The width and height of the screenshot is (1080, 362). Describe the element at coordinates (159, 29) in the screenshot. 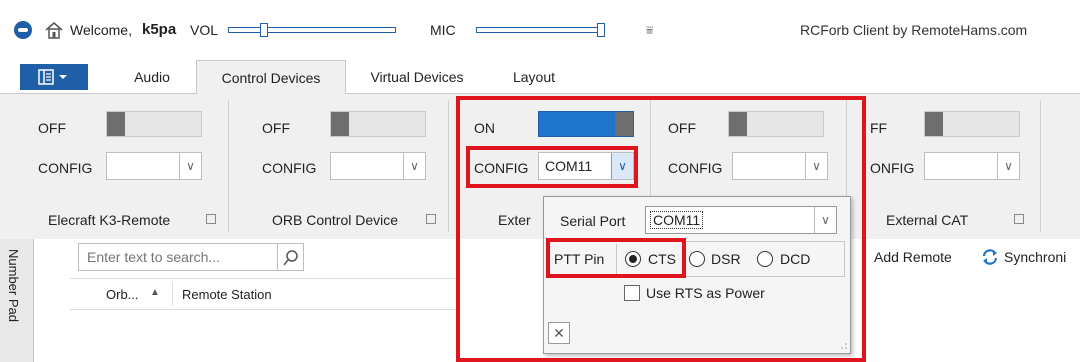

I see `username: k5pa` at that location.